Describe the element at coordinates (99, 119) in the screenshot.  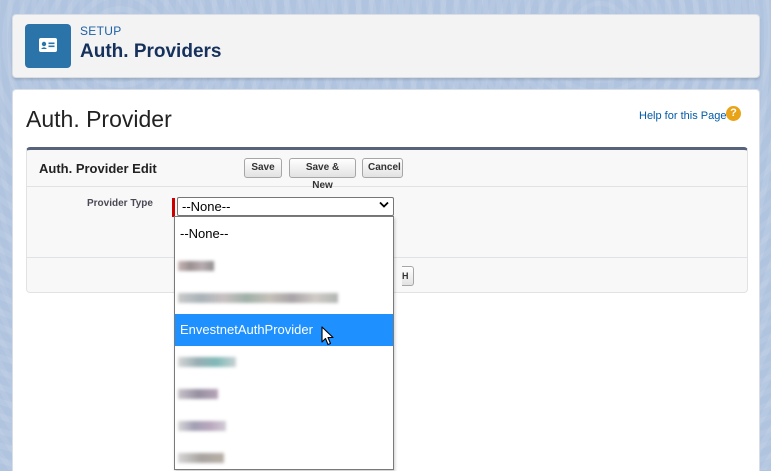
I see `section-title: Auth. Provider` at that location.